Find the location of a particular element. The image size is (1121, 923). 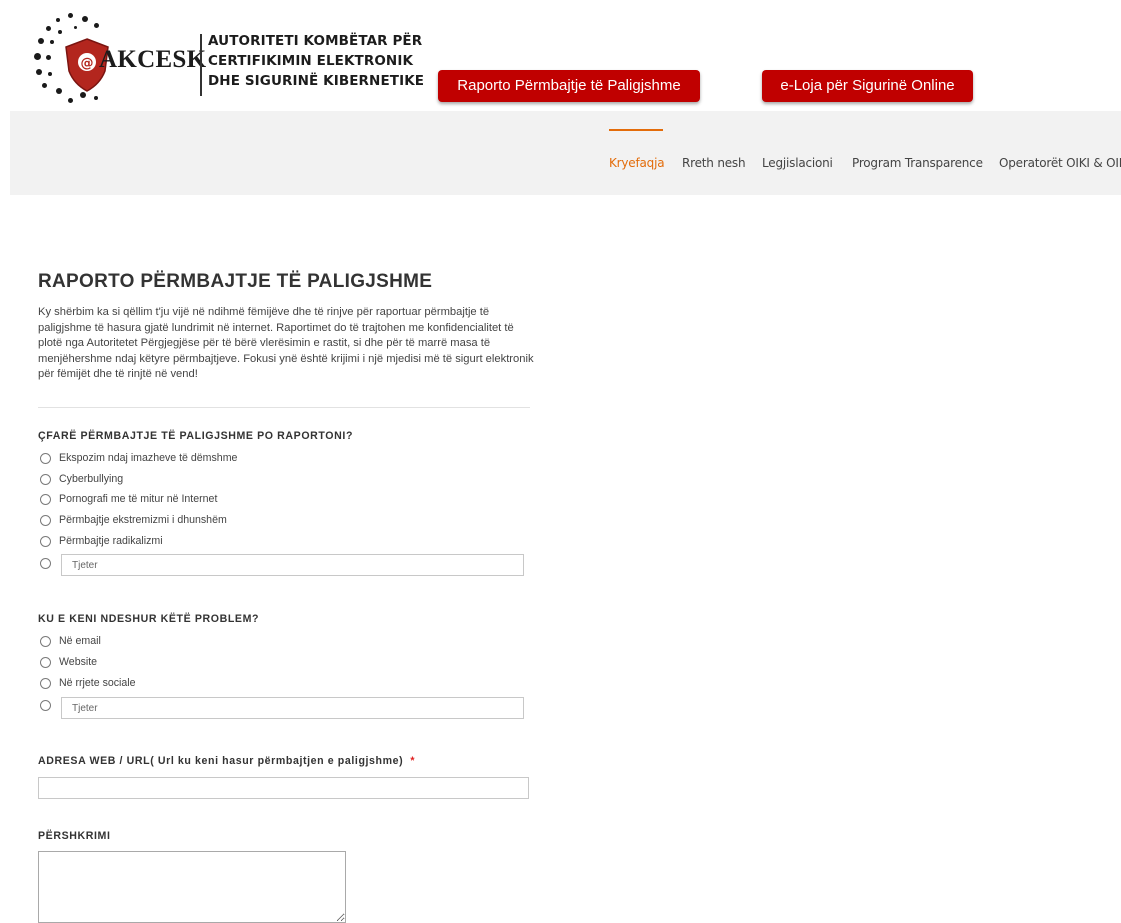

option-label: Në rrjete sociale is located at coordinates (97, 683).